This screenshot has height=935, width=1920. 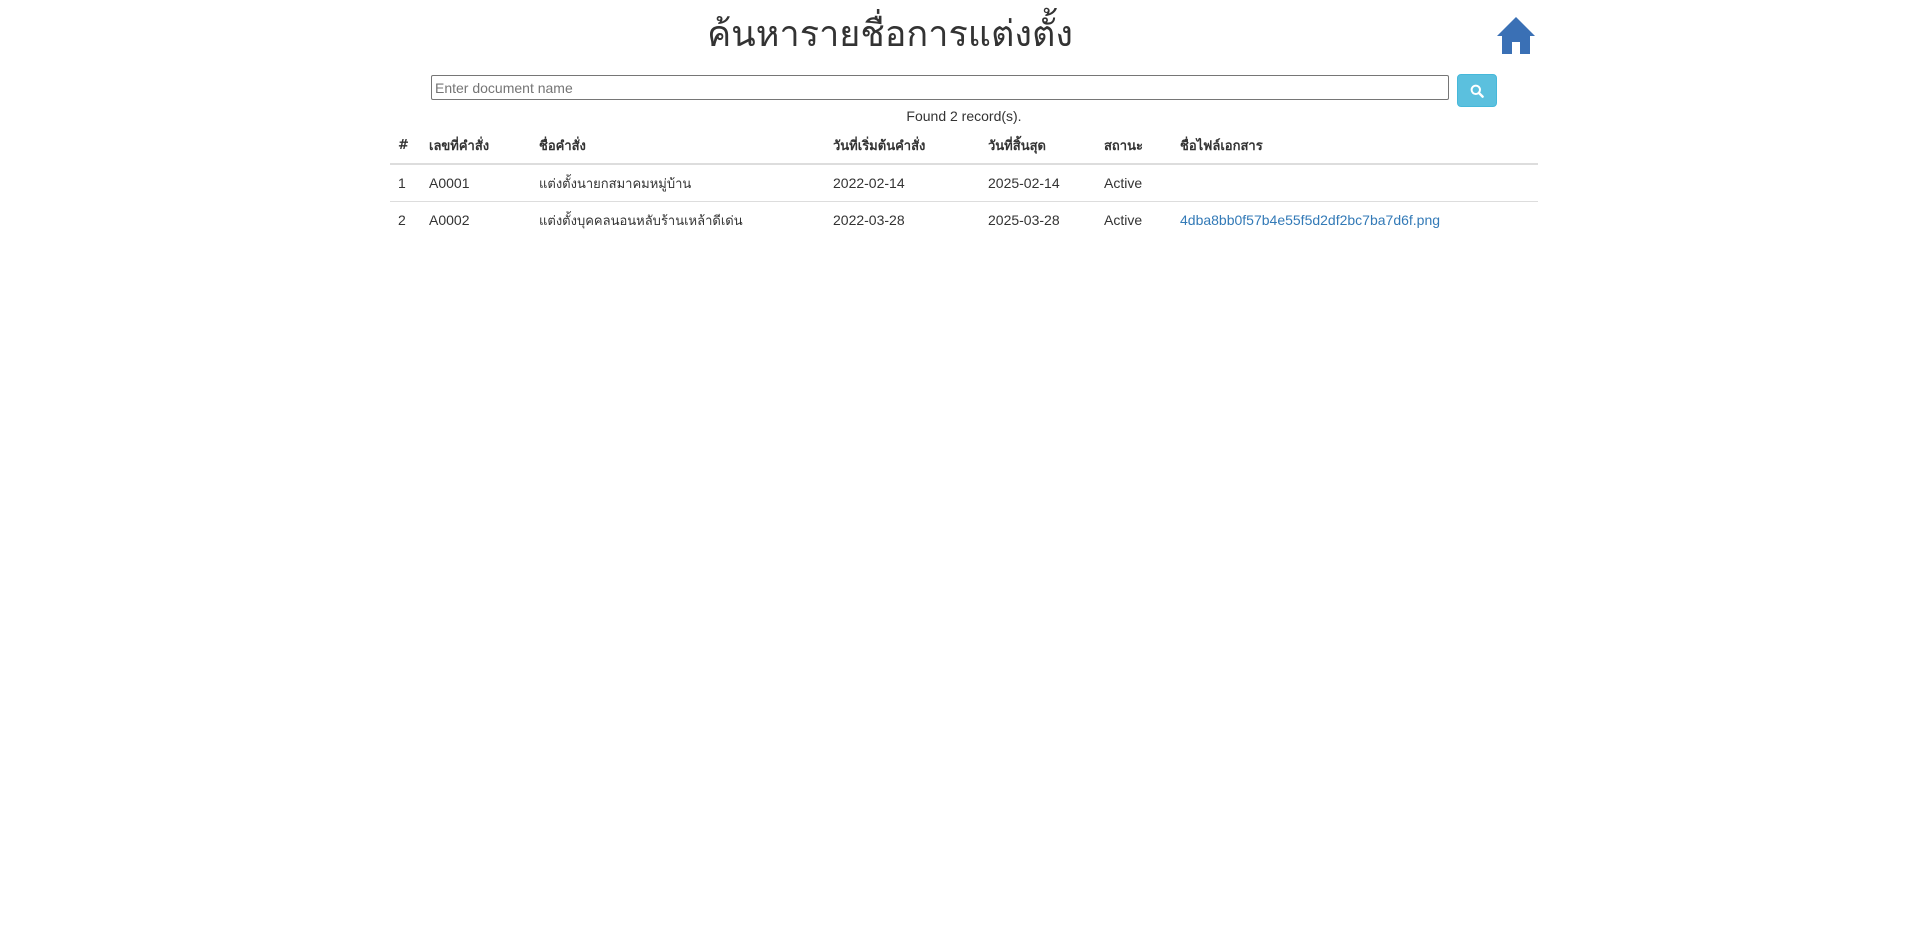 I want to click on search-button, so click(x=1477, y=90).